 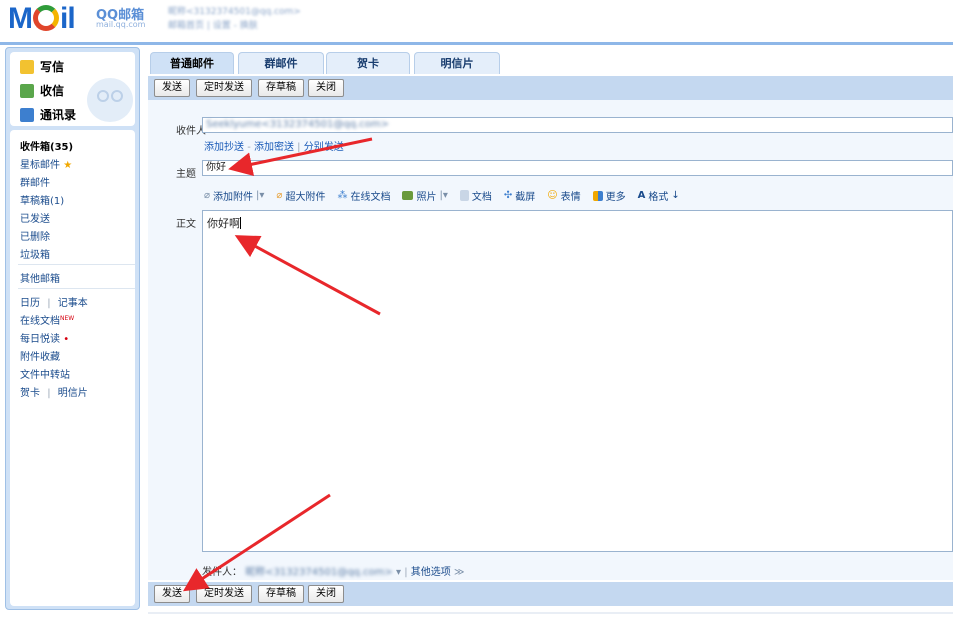 I want to click on new-badge: NEW, so click(x=67, y=318).